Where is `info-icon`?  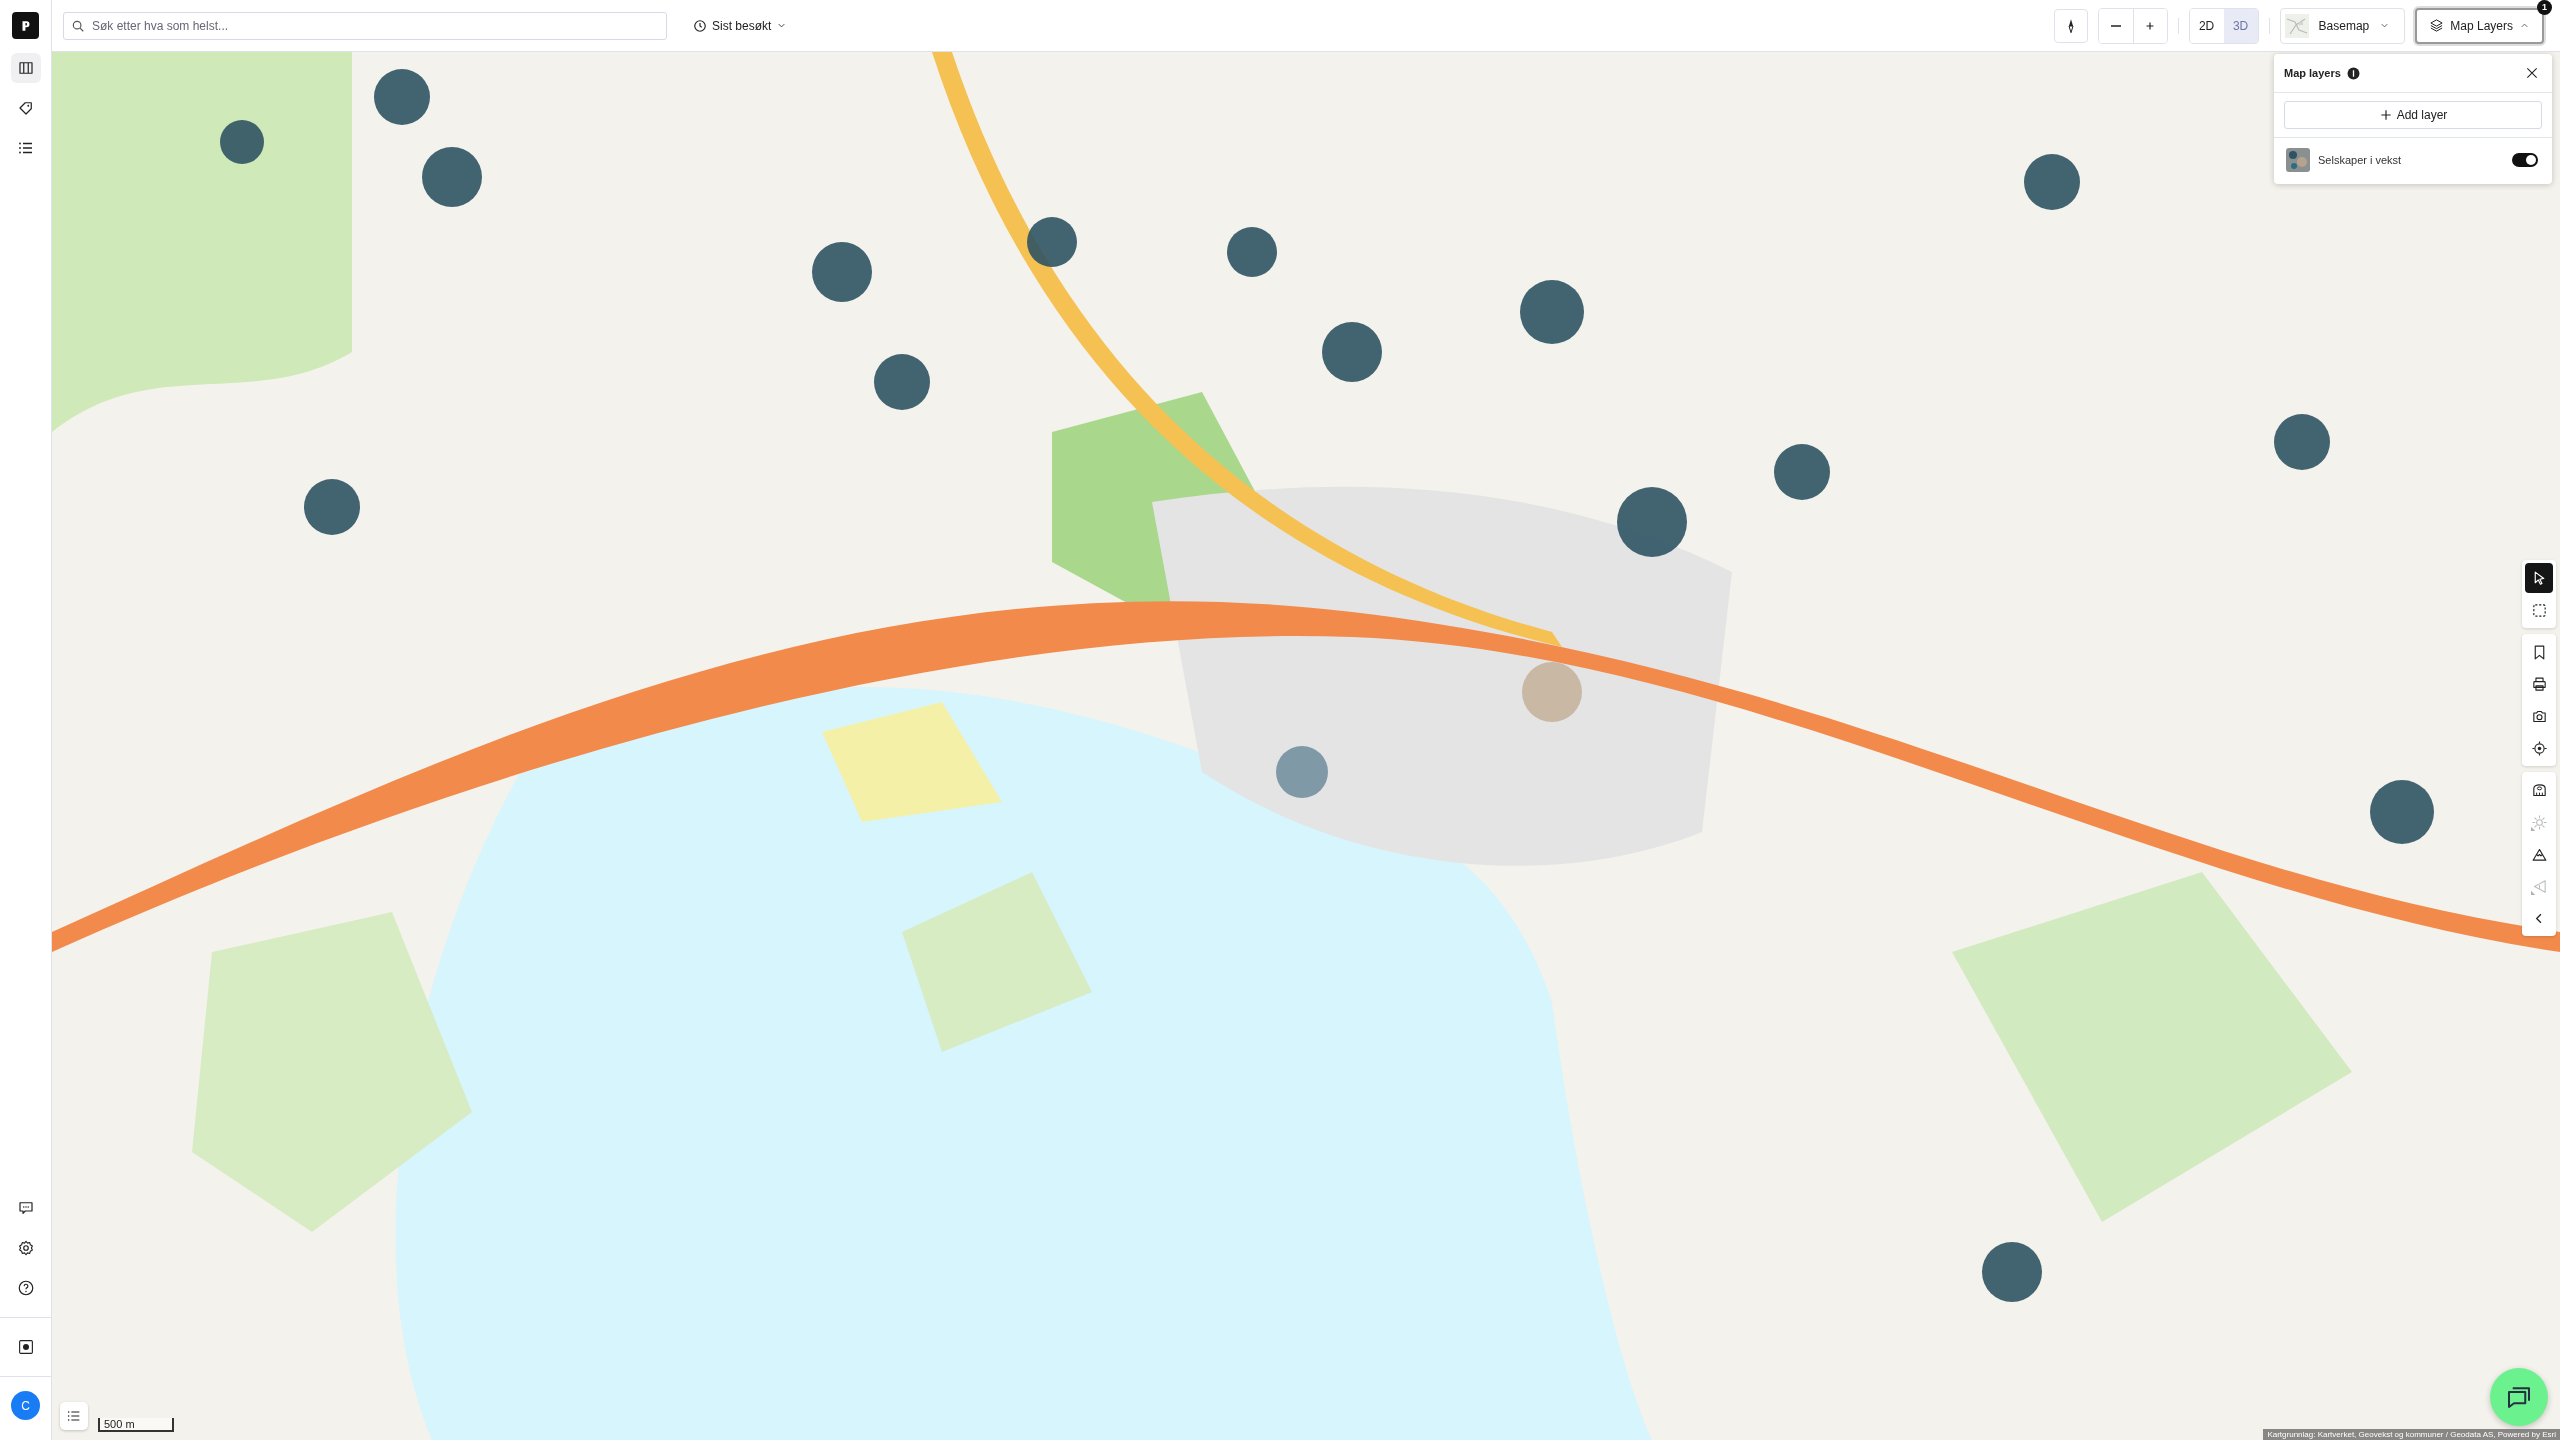 info-icon is located at coordinates (2353, 73).